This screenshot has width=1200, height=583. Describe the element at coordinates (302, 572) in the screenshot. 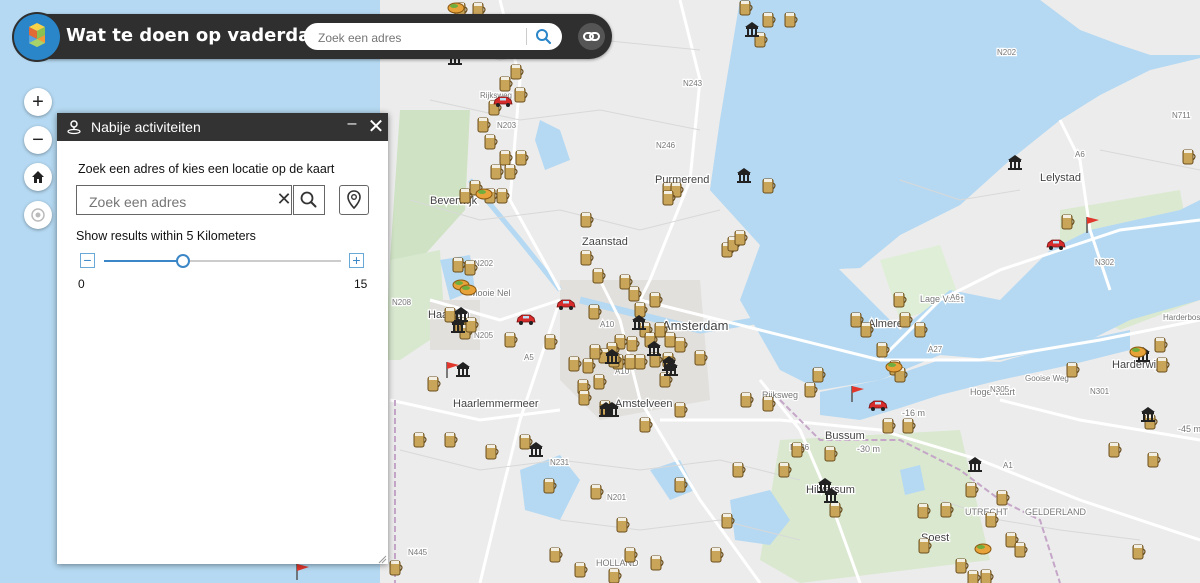

I see `flag-marker-icon` at that location.